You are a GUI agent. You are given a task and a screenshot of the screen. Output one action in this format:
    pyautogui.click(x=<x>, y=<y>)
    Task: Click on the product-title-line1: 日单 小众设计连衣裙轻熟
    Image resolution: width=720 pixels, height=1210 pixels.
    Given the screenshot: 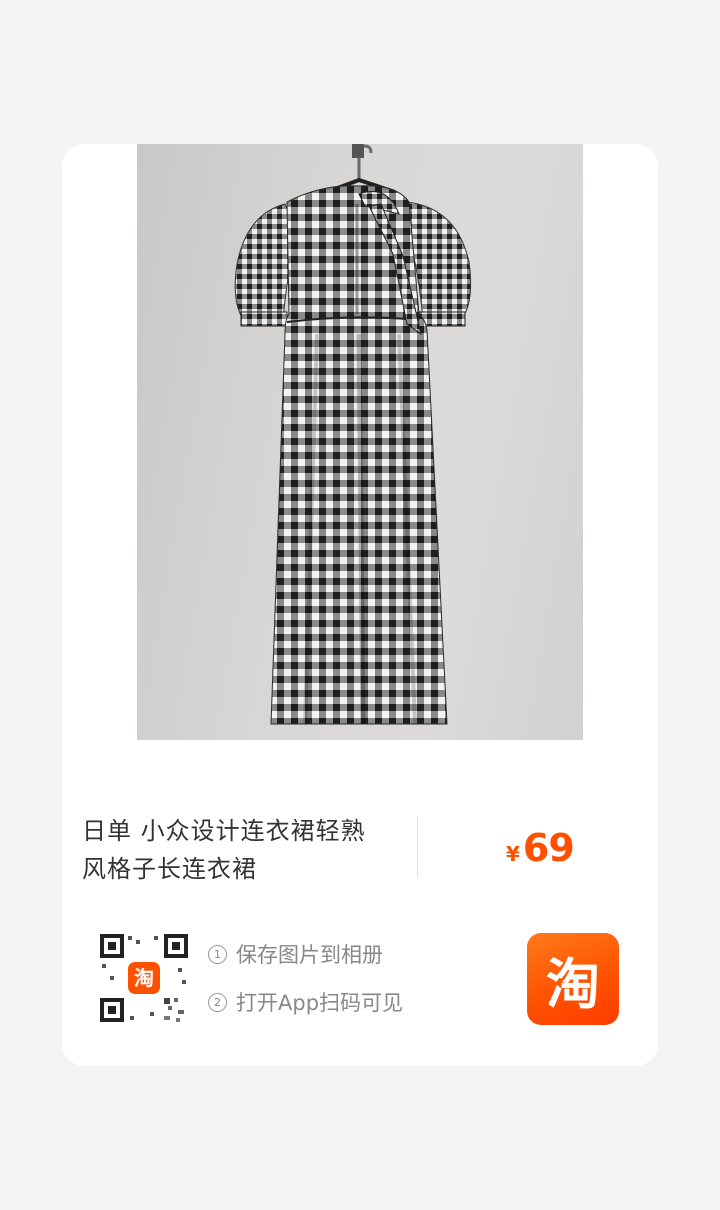 What is the action you would take?
    pyautogui.click(x=224, y=831)
    